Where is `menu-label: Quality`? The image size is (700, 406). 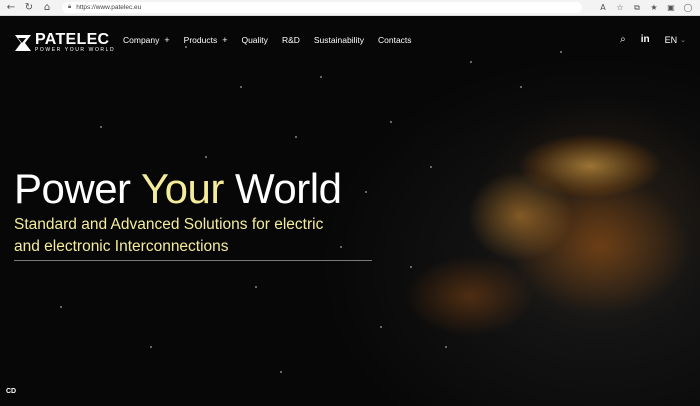
menu-label: Quality is located at coordinates (254, 40).